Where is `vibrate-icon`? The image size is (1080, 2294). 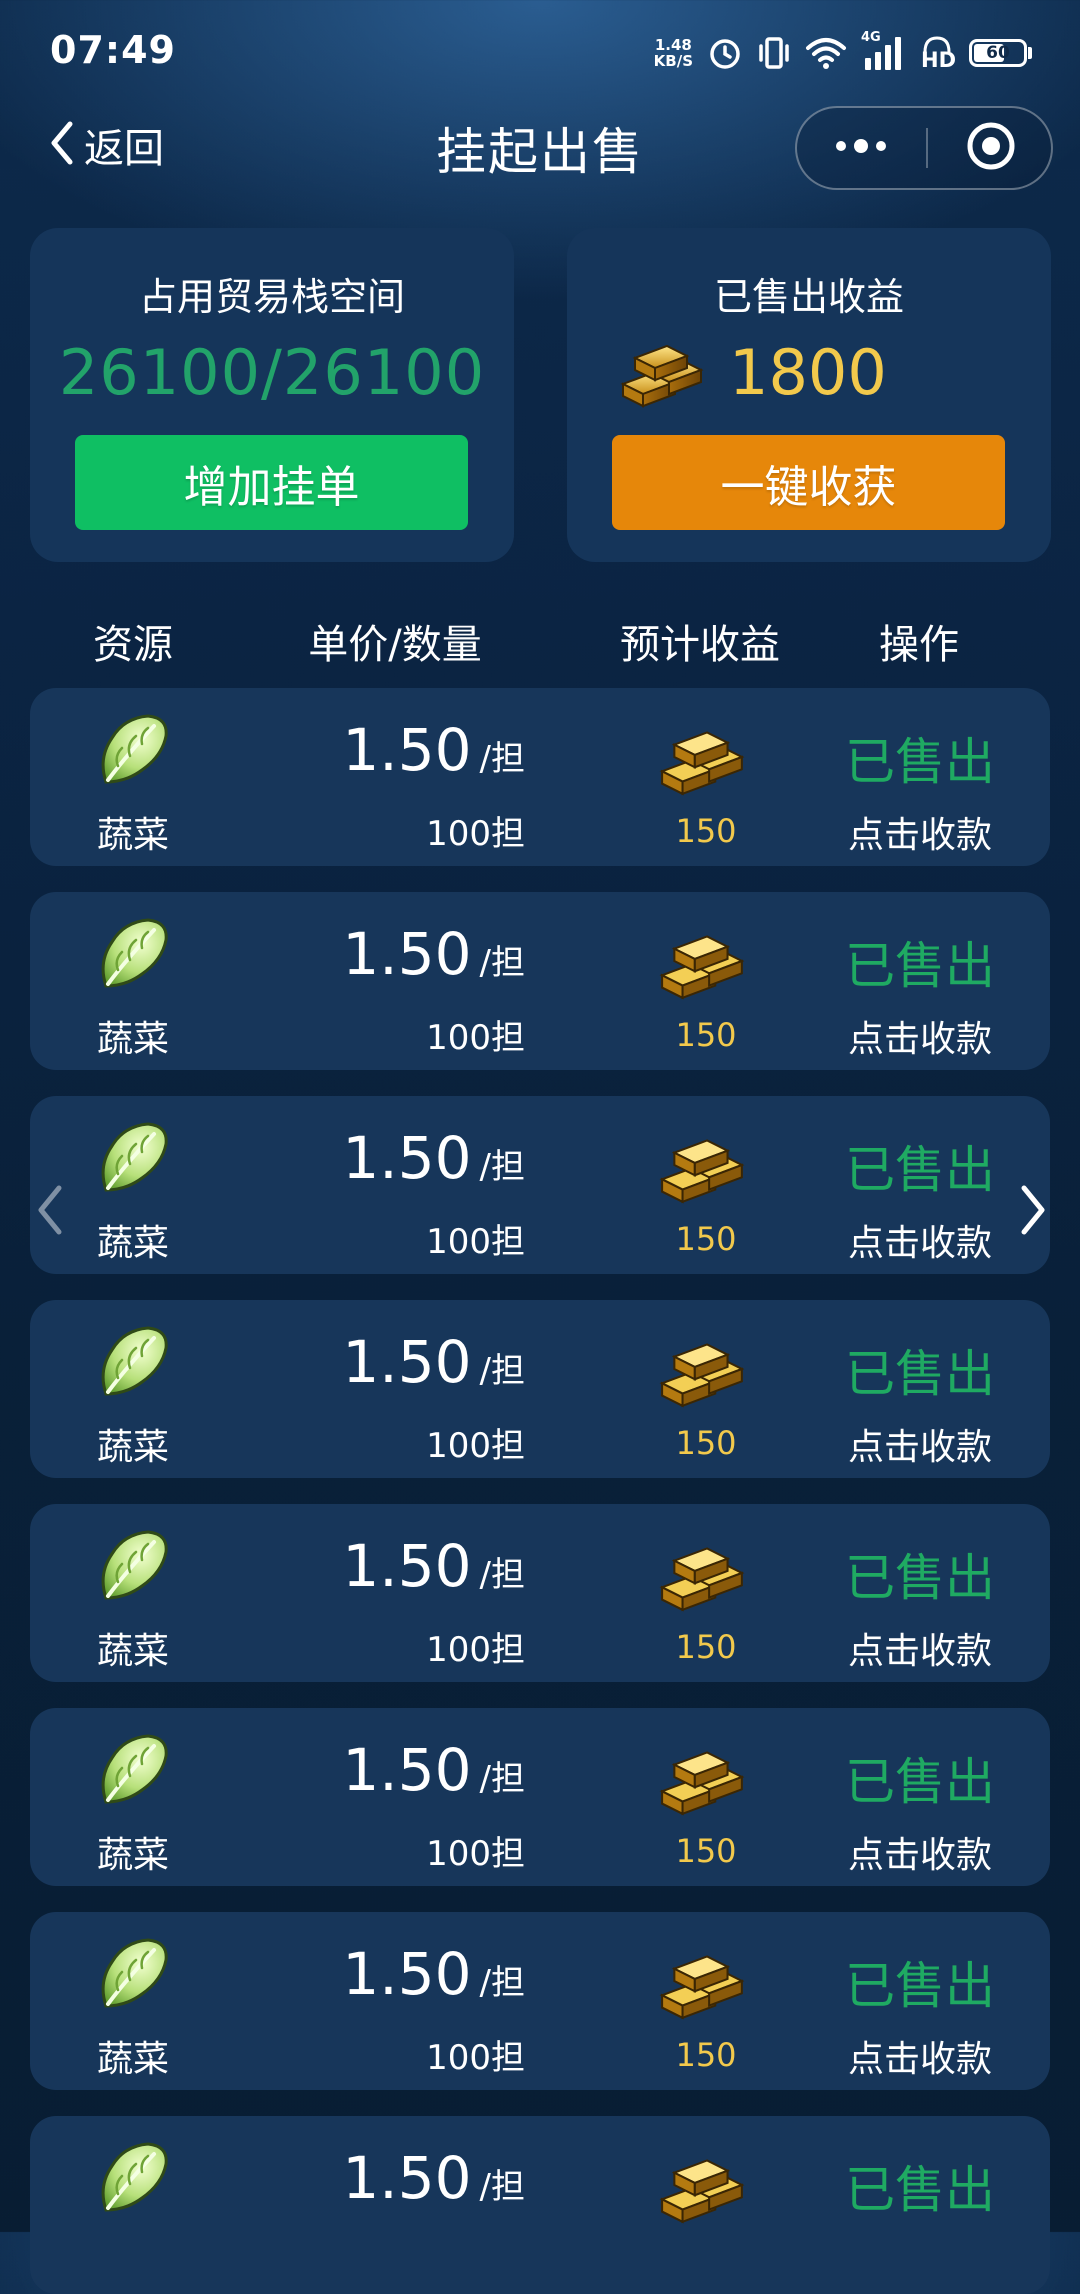
vibrate-icon is located at coordinates (774, 53).